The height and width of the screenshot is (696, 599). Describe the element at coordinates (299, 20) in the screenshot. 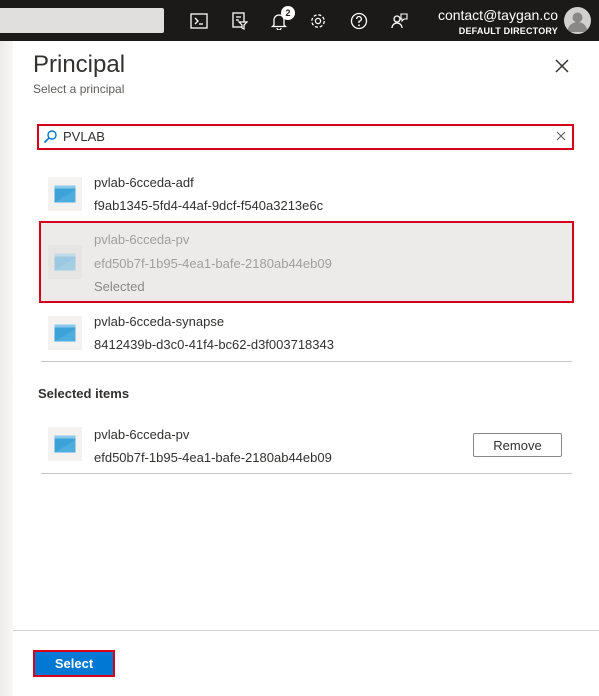

I see `top-bar: 2 contact@taygan.co DEFAULT DIRECTORY` at that location.